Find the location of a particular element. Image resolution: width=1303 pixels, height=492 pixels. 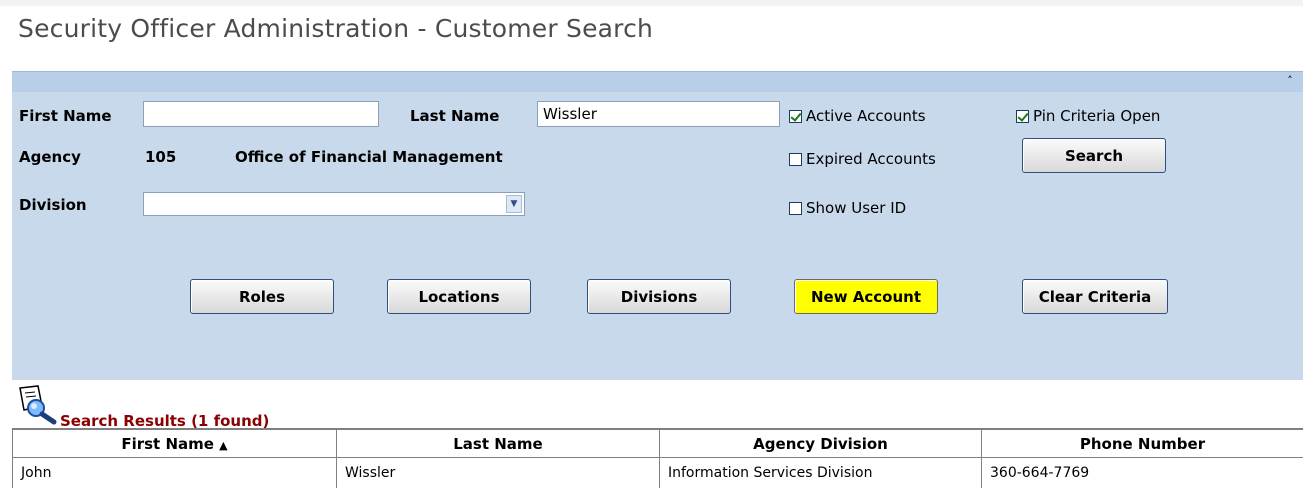

column-header-first-name: First Name ▲ is located at coordinates (174, 443).